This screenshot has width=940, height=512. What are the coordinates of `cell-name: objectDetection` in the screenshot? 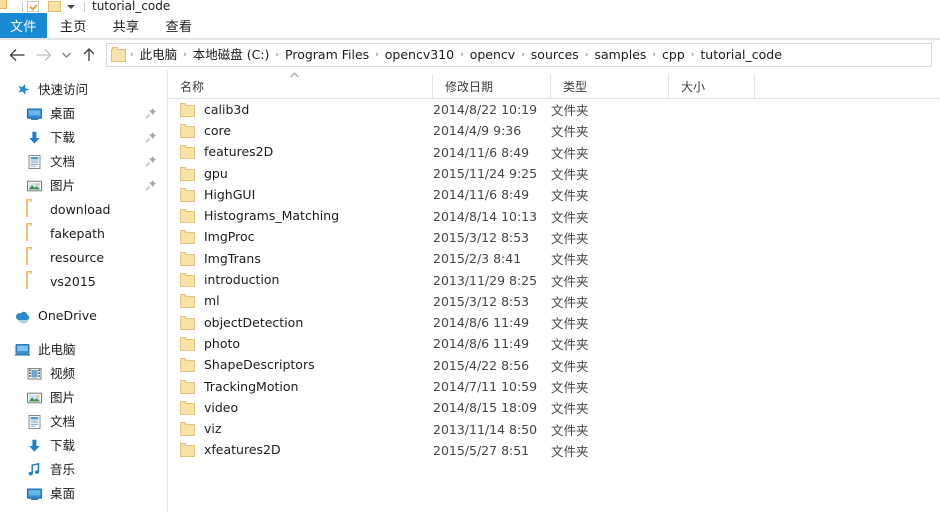 It's located at (300, 323).